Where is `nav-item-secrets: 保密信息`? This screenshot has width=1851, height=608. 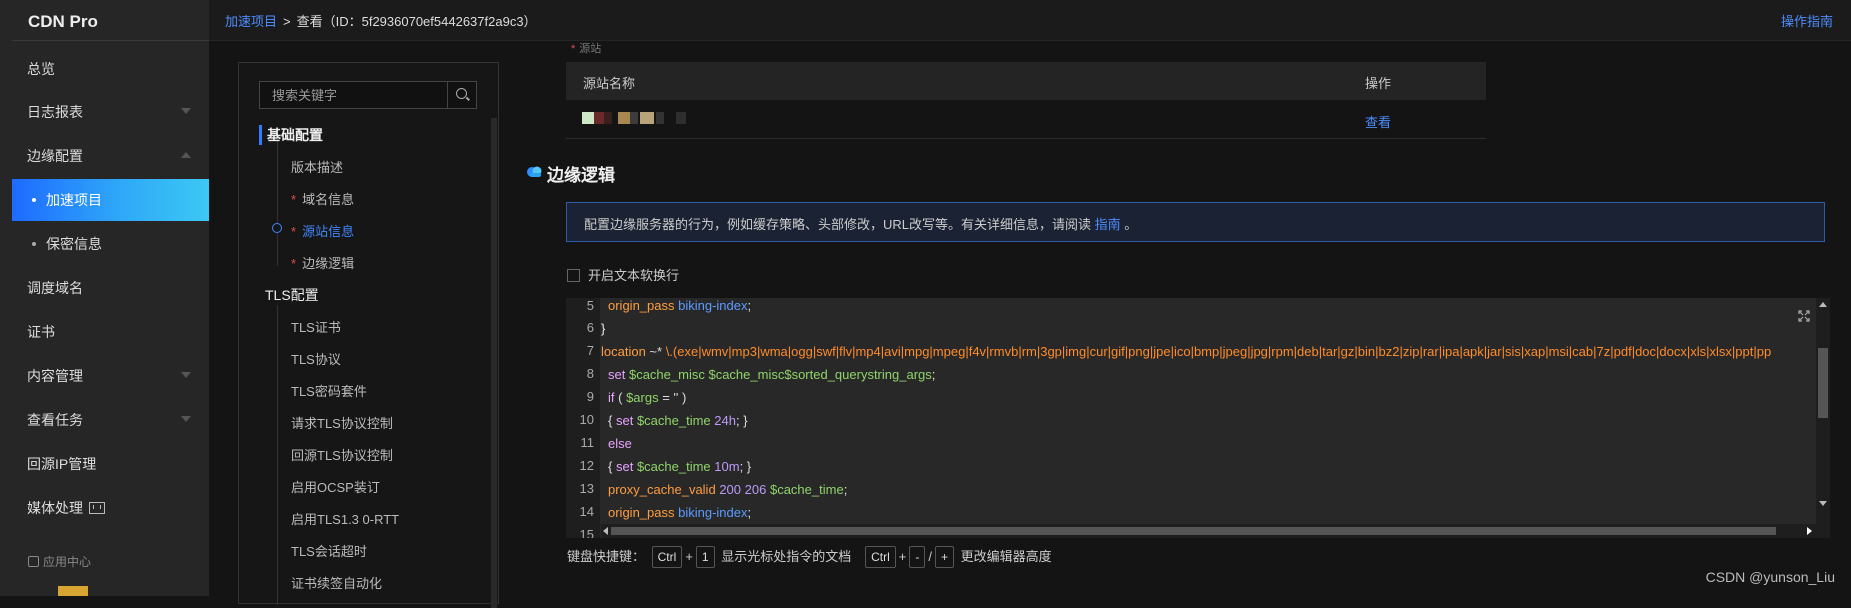 nav-item-secrets: 保密信息 is located at coordinates (110, 244).